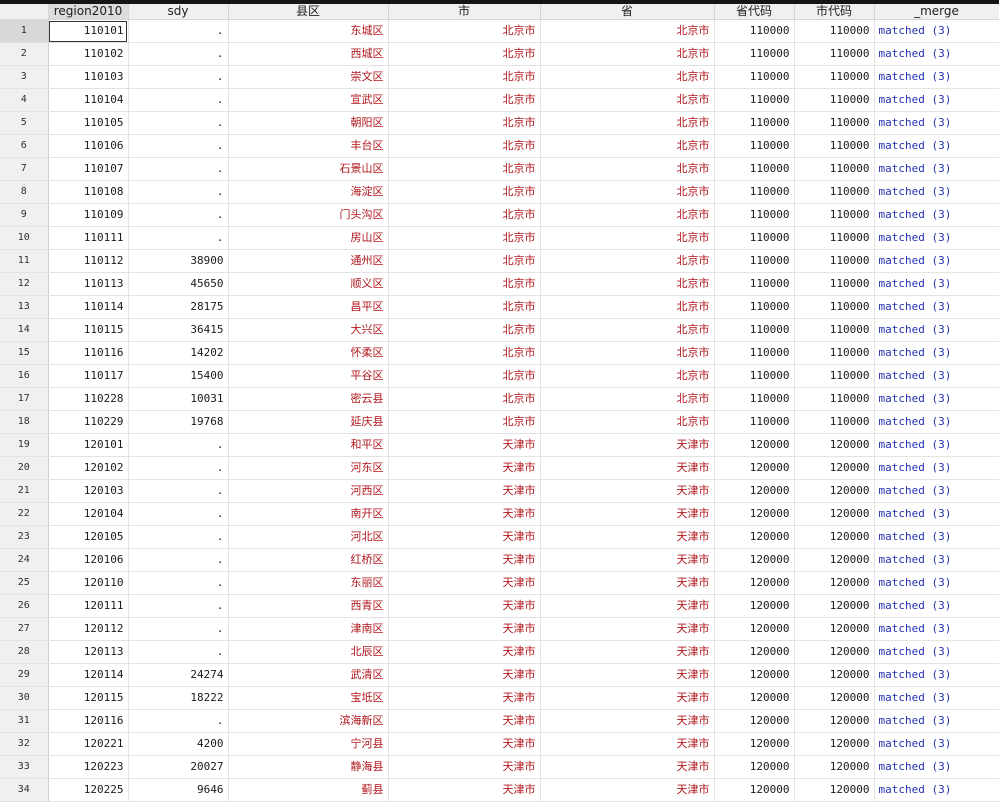 The width and height of the screenshot is (999, 810). I want to click on row-number: 25, so click(24, 583).